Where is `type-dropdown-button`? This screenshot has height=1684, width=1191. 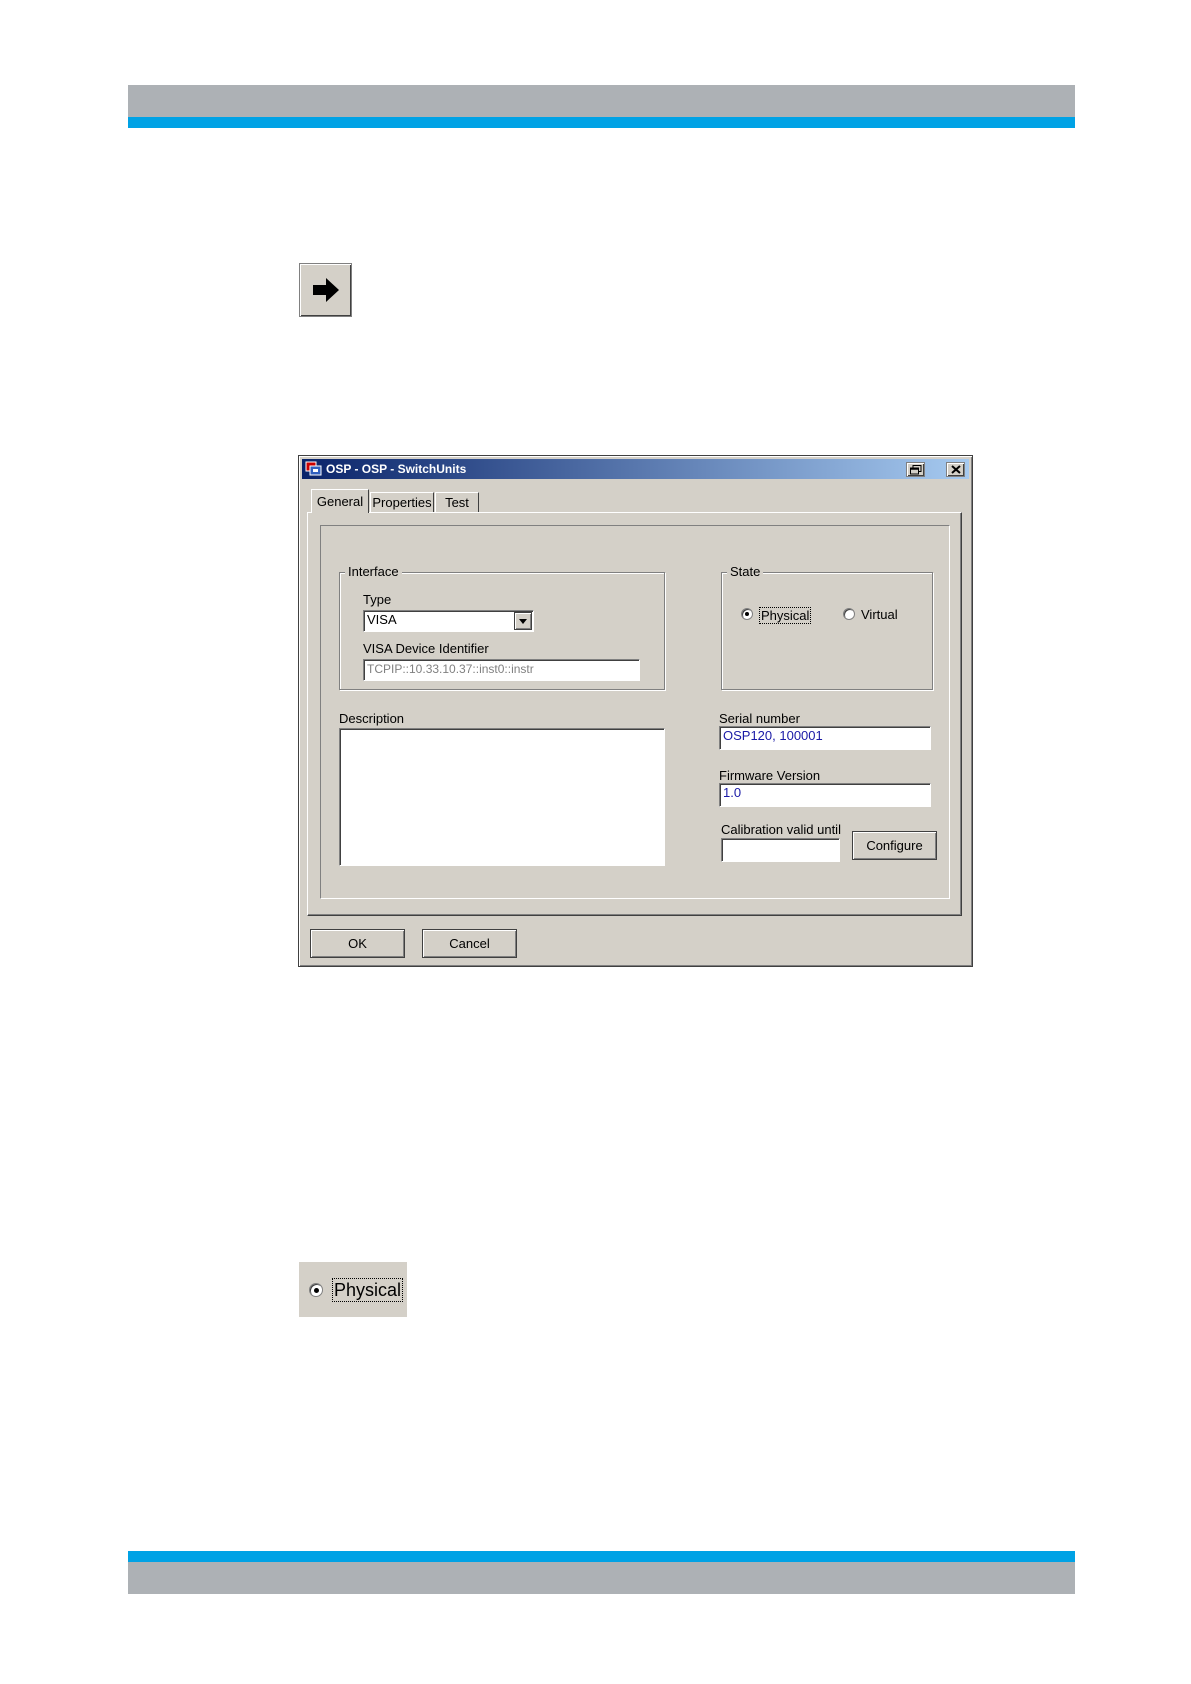 type-dropdown-button is located at coordinates (523, 621).